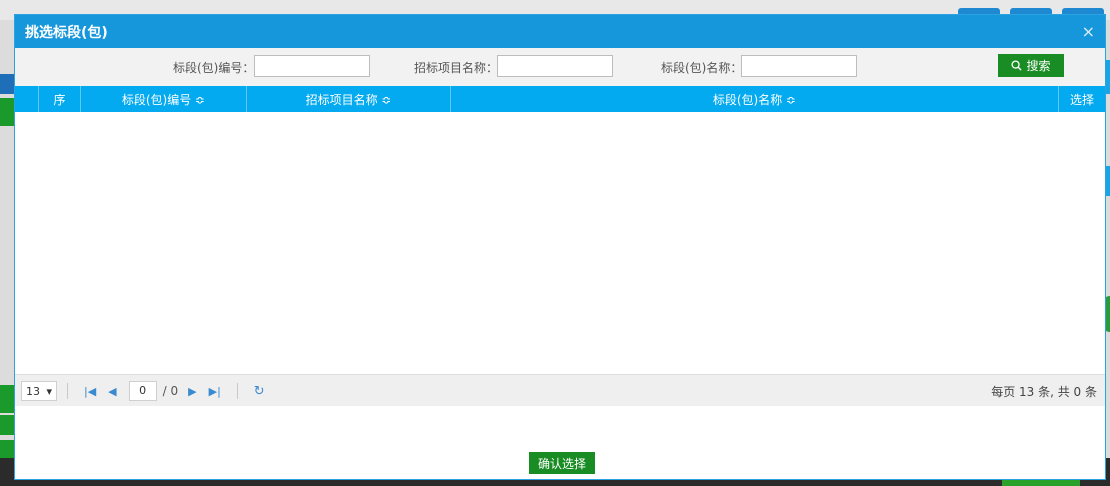 Image resolution: width=1110 pixels, height=486 pixels. What do you see at coordinates (312, 66) in the screenshot?
I see `section-code-input` at bounding box center [312, 66].